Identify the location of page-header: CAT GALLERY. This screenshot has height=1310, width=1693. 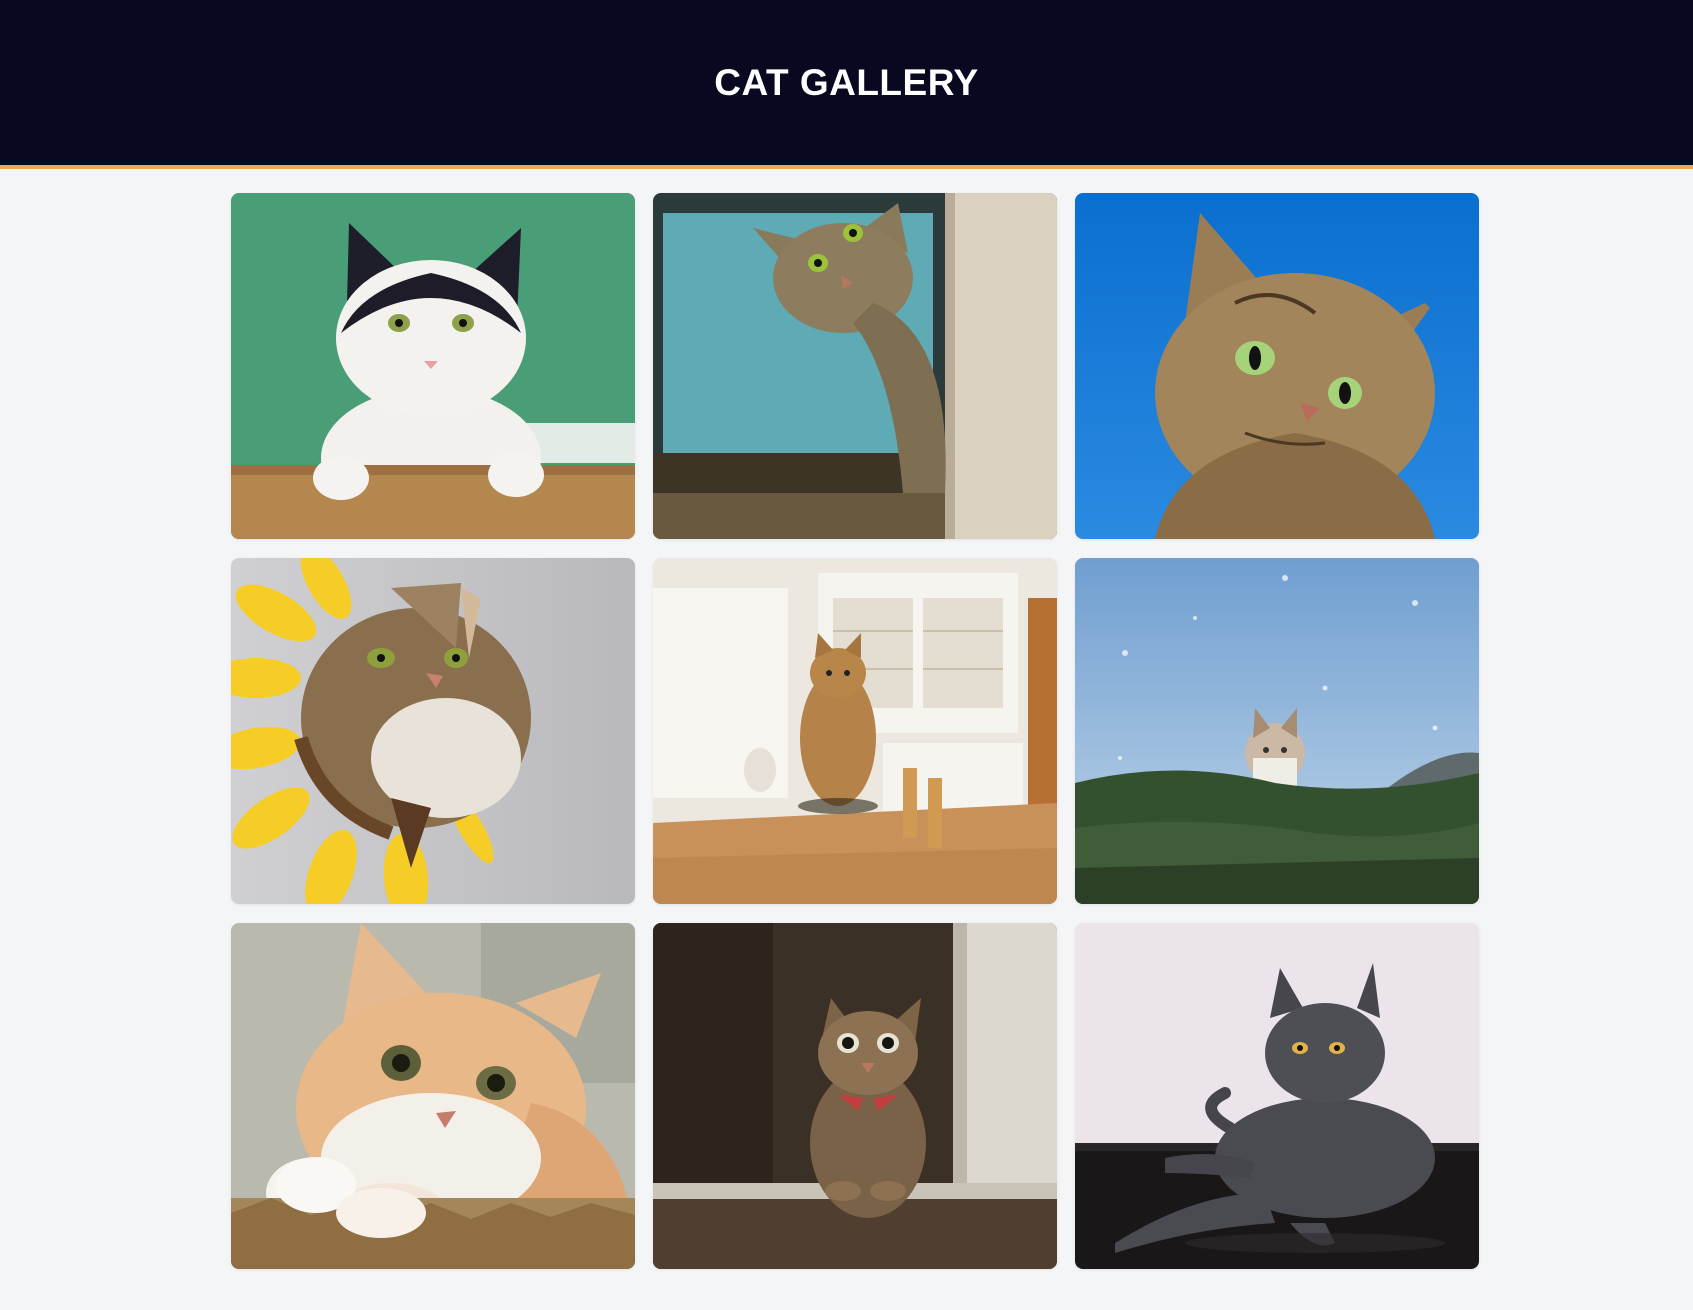
(846, 84).